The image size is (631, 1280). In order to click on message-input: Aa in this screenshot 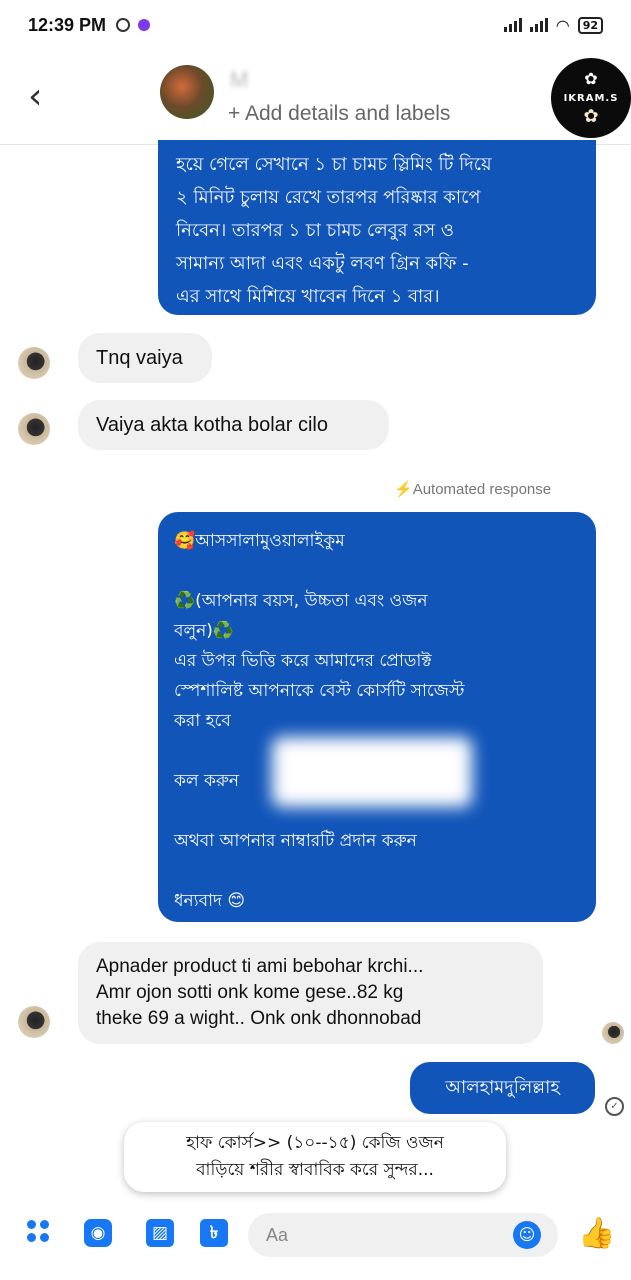, I will do `click(403, 1235)`.